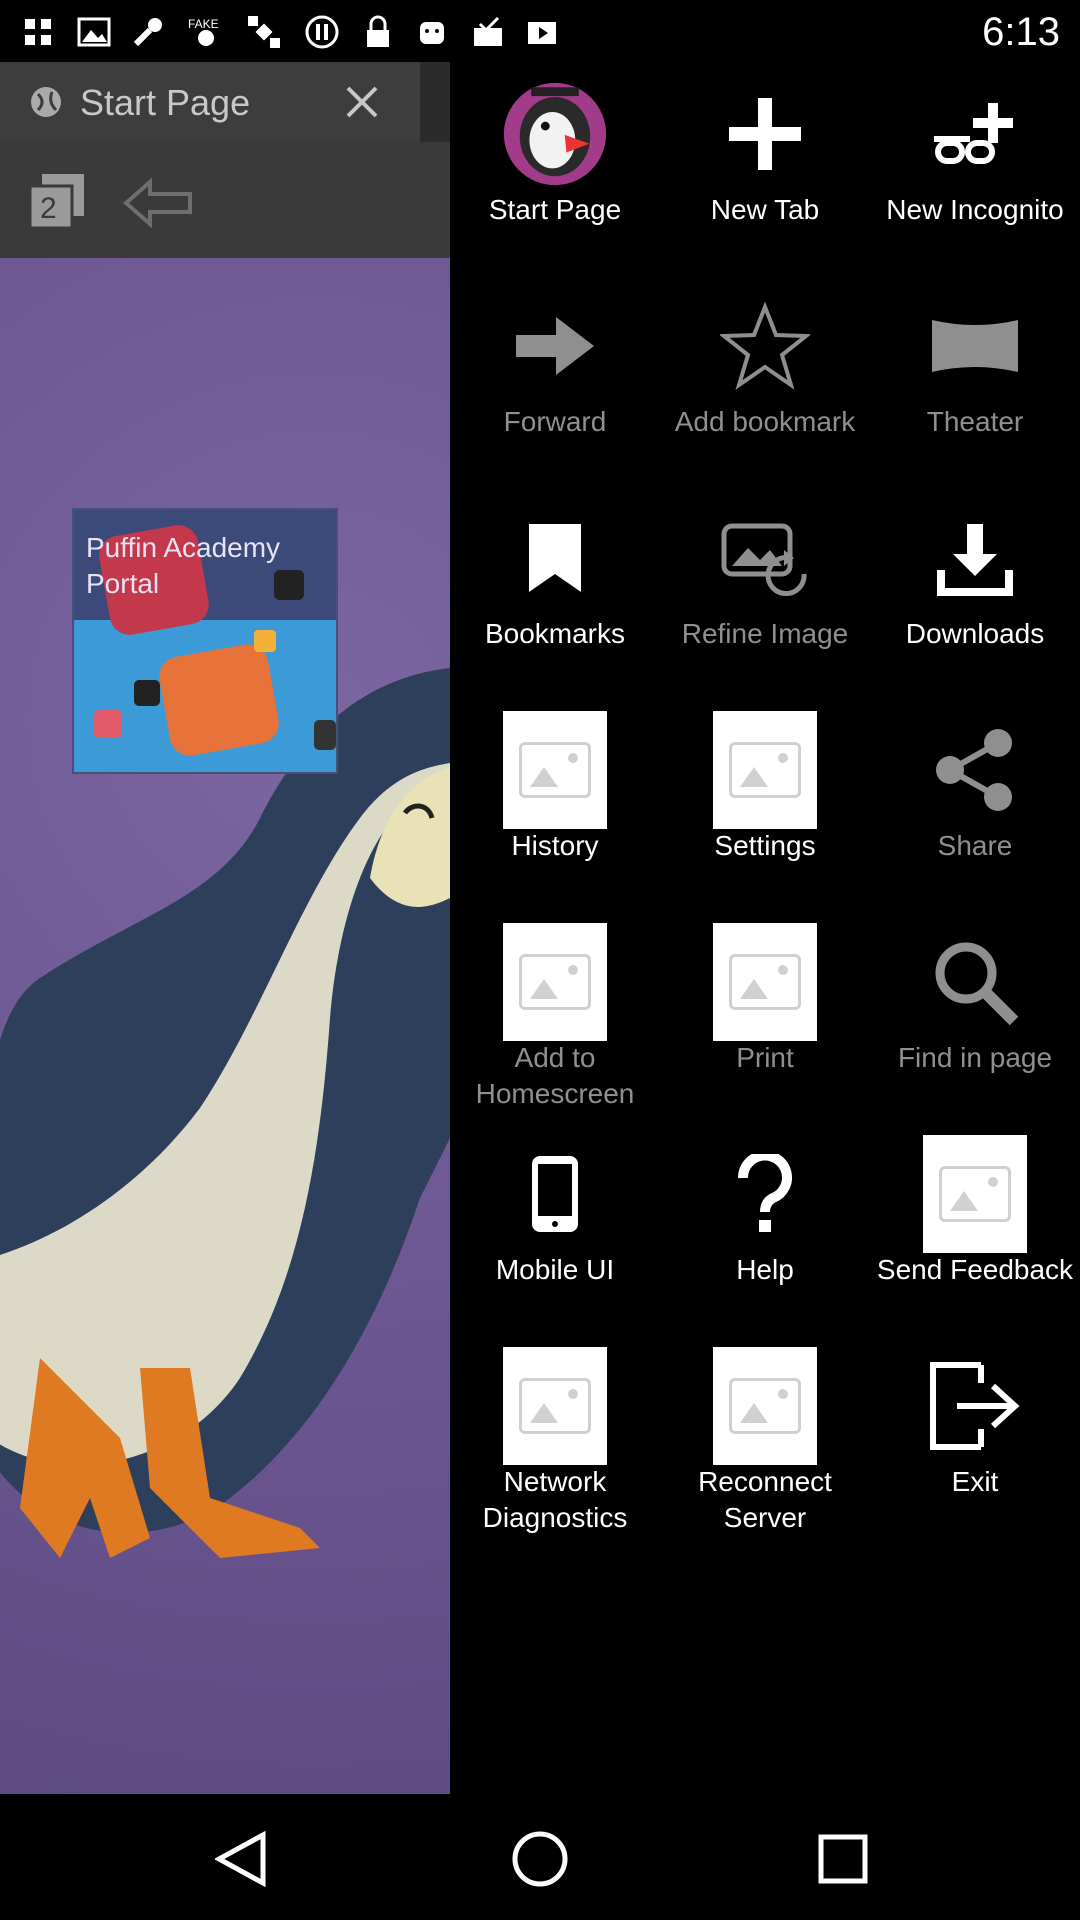 The width and height of the screenshot is (1080, 1920). I want to click on incognito-icon, so click(975, 134).